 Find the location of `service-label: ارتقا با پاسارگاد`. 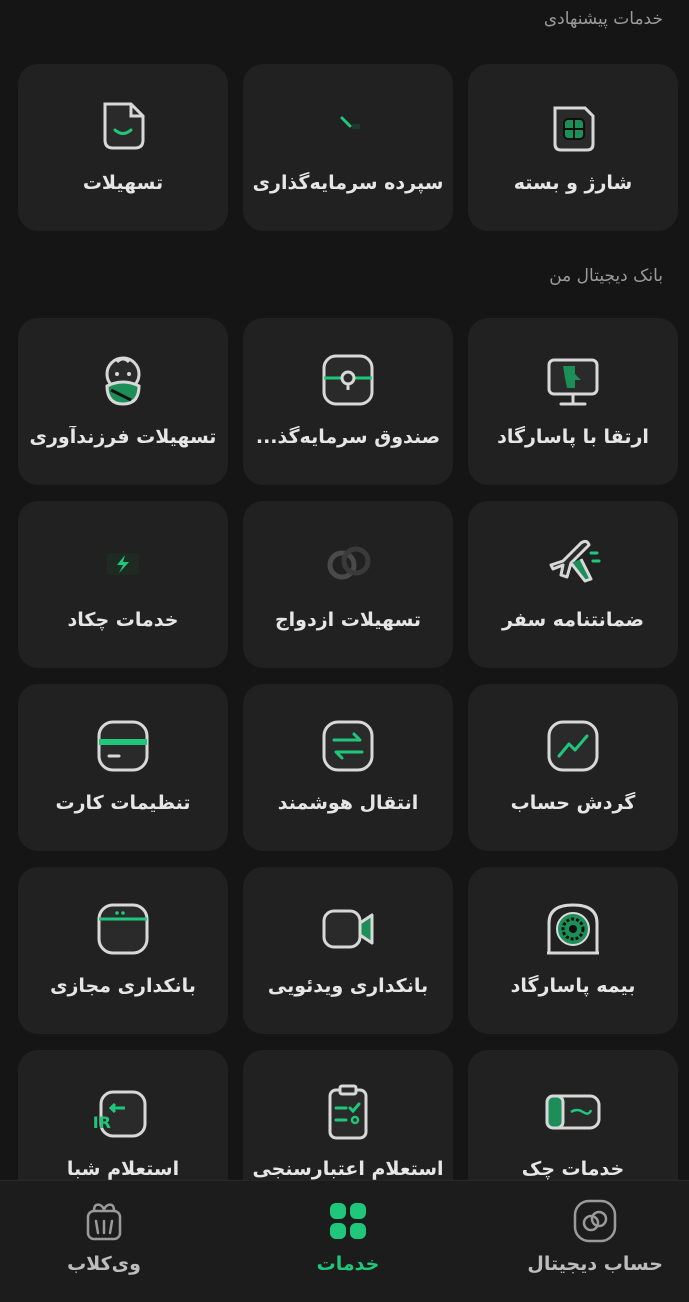

service-label: ارتقا با پاسارگاد is located at coordinates (573, 437).